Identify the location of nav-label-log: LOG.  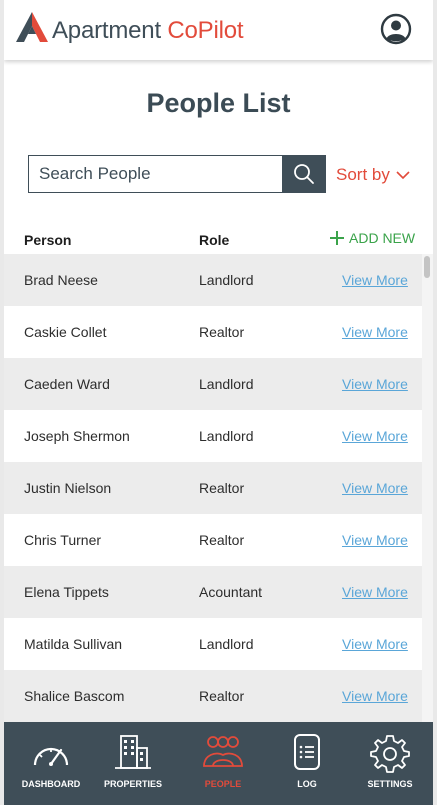
(307, 784).